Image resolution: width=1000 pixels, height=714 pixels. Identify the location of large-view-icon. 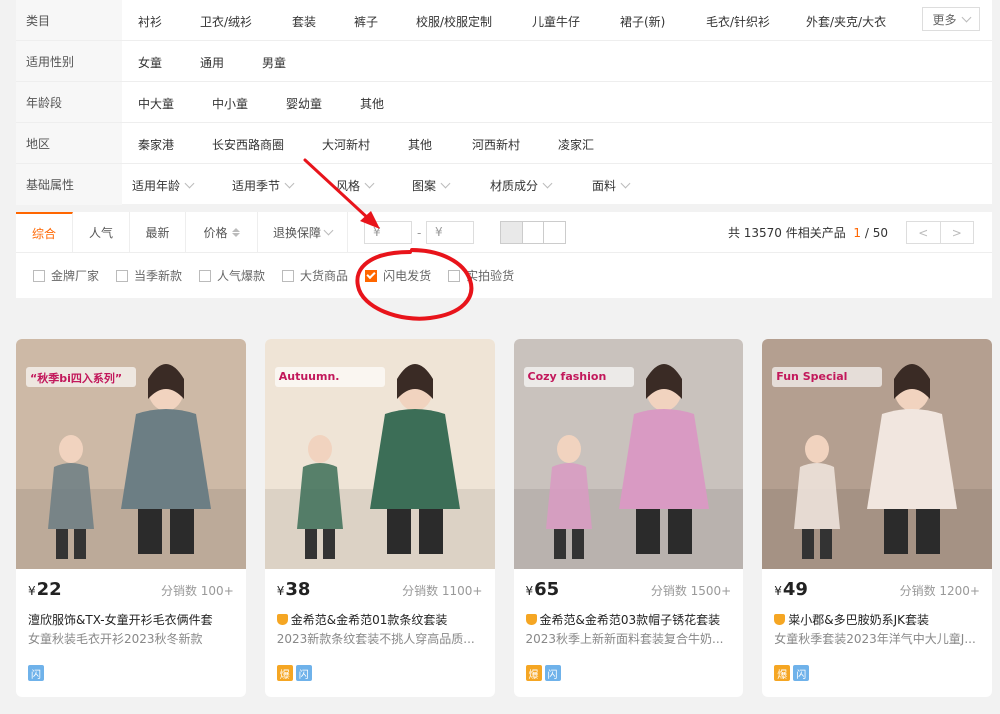
(554, 232).